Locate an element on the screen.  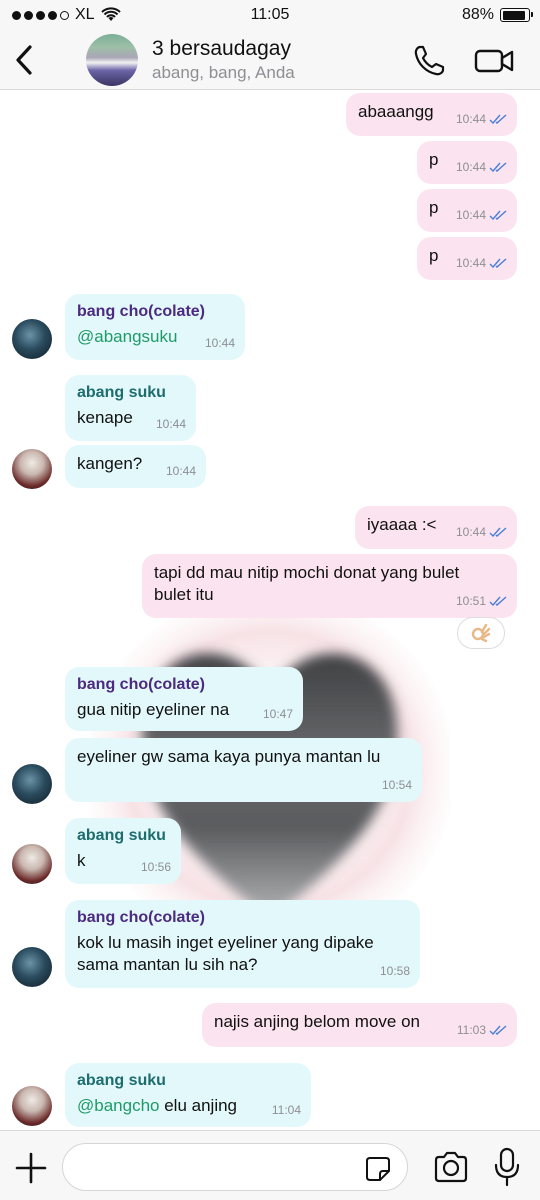
incoming-message: kangen? 10:44 is located at coordinates (135, 466).